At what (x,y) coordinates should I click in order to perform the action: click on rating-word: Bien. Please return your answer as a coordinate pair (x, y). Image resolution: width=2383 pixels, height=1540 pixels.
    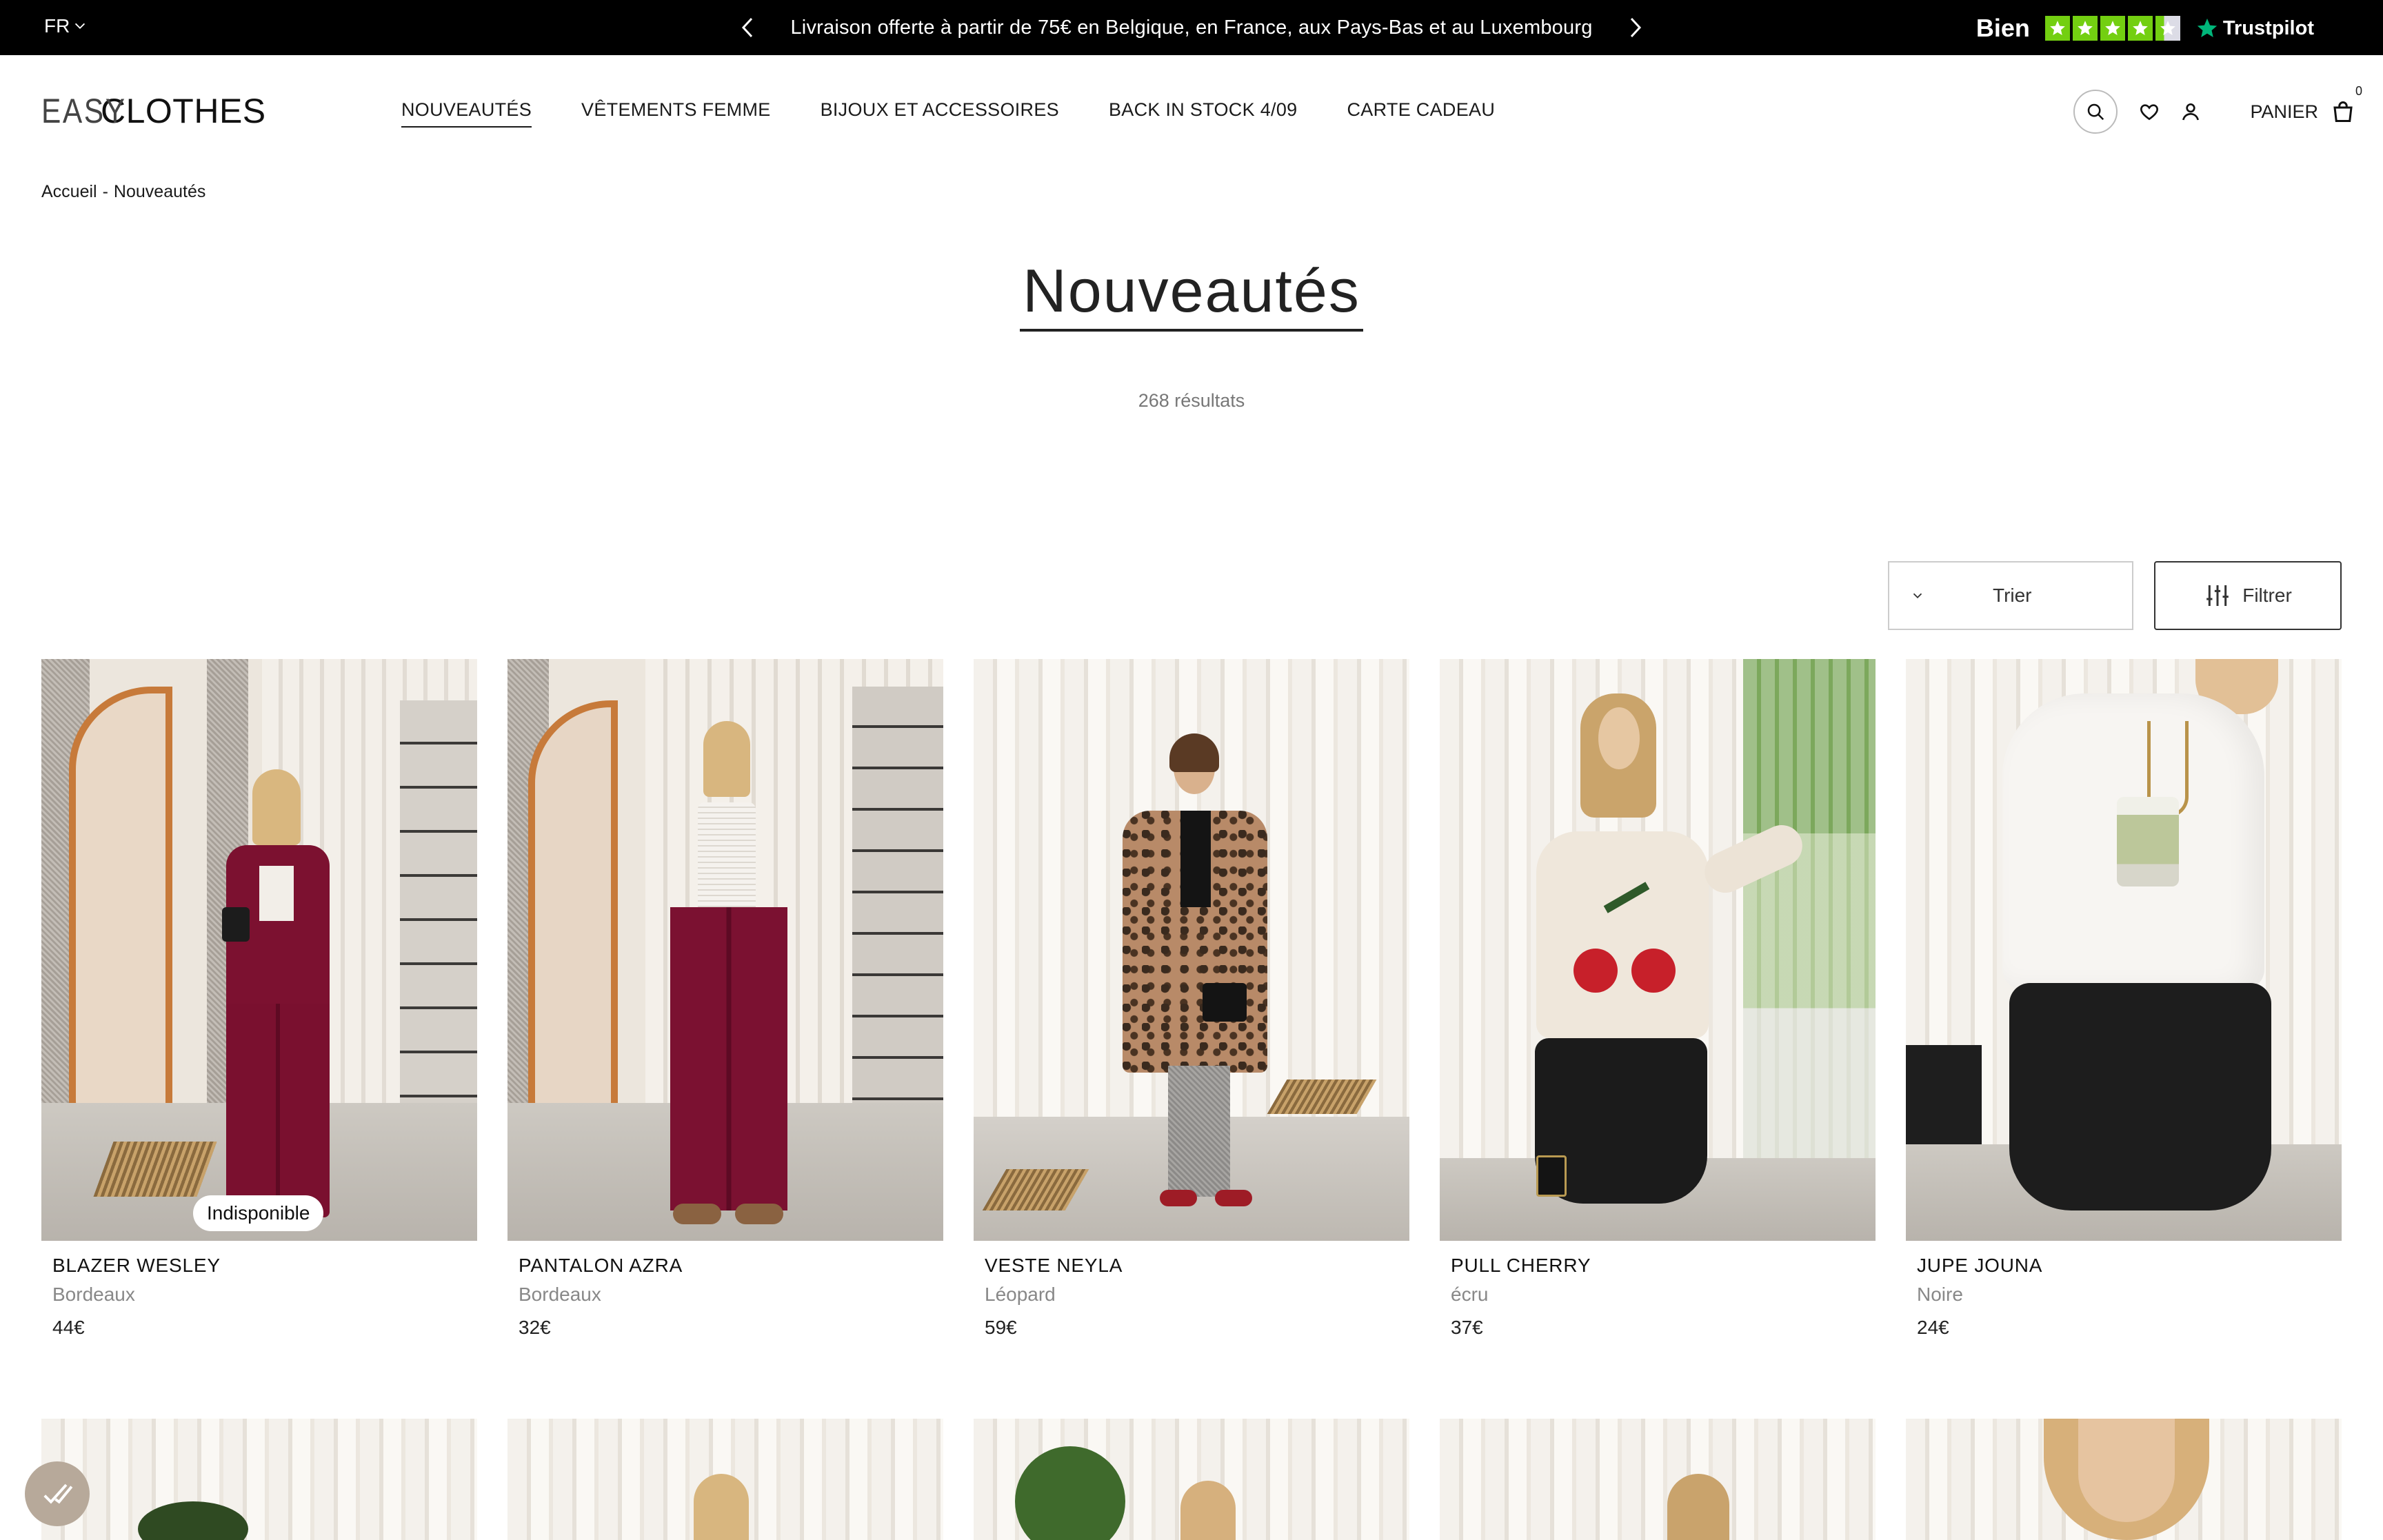
    Looking at the image, I should click on (2002, 28).